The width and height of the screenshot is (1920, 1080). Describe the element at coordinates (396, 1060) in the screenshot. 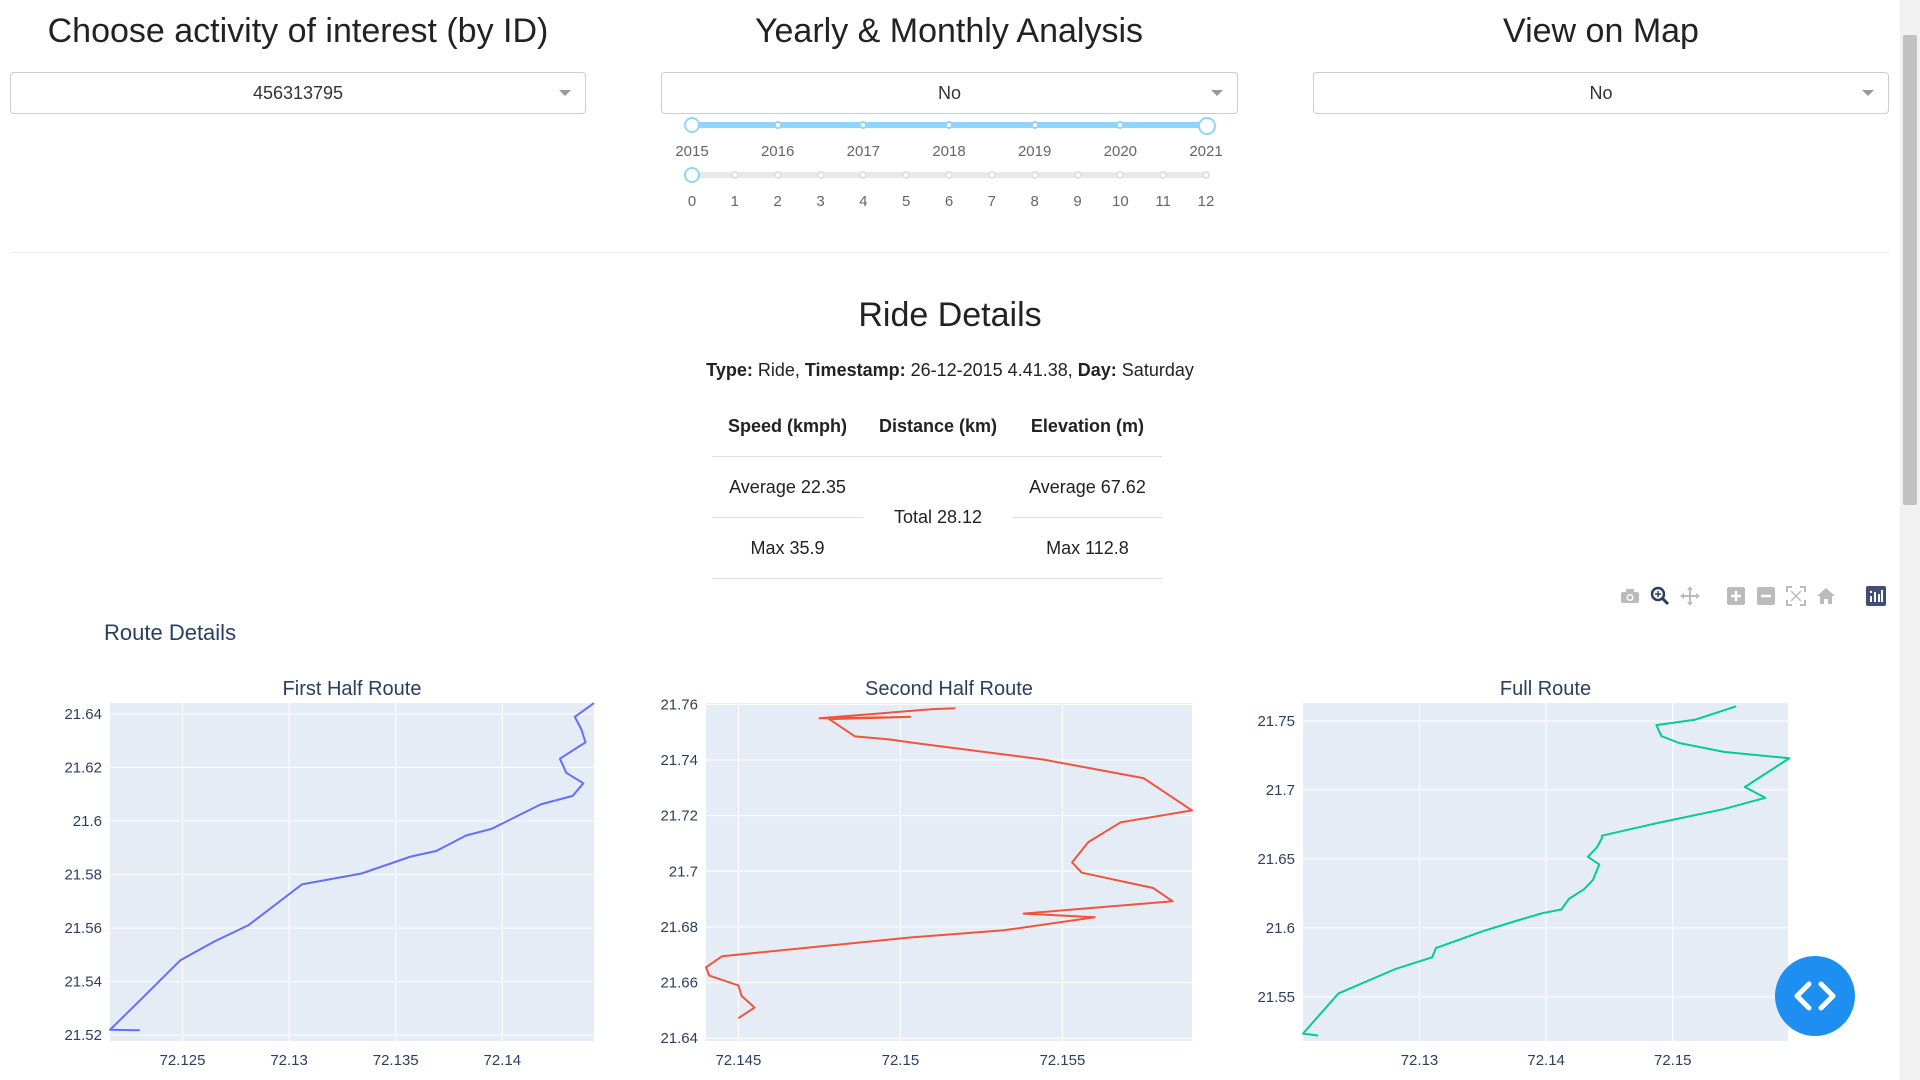

I see `x-tick-label: 72.135` at that location.